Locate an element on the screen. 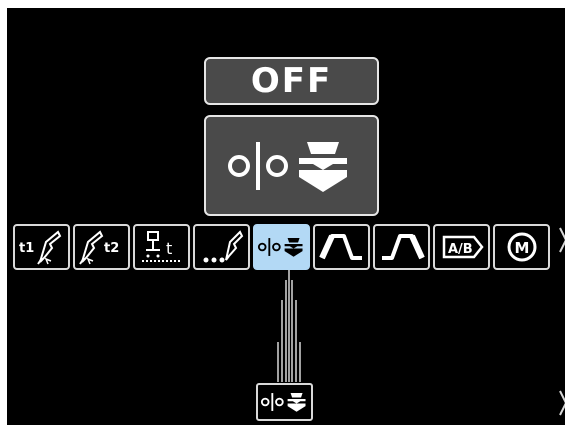  function-menu-bar: t1 t2 t A/B M is located at coordinates (289, 247).